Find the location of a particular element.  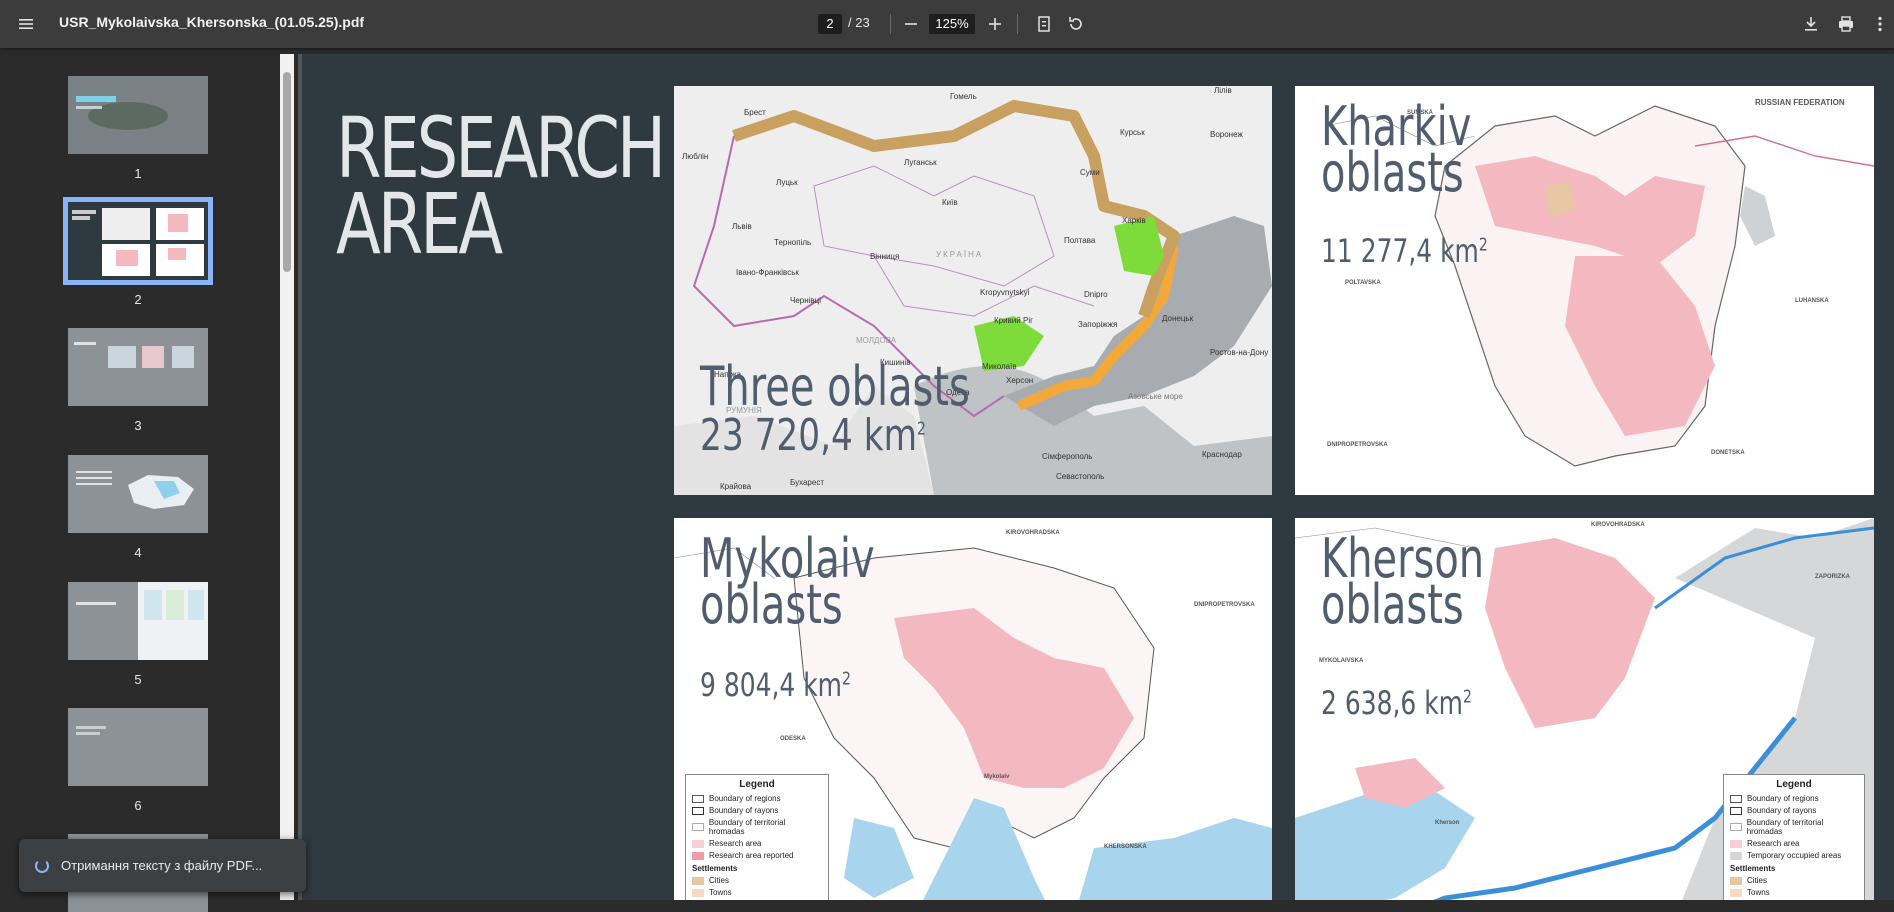

more-vert-icon is located at coordinates (1879, 24).